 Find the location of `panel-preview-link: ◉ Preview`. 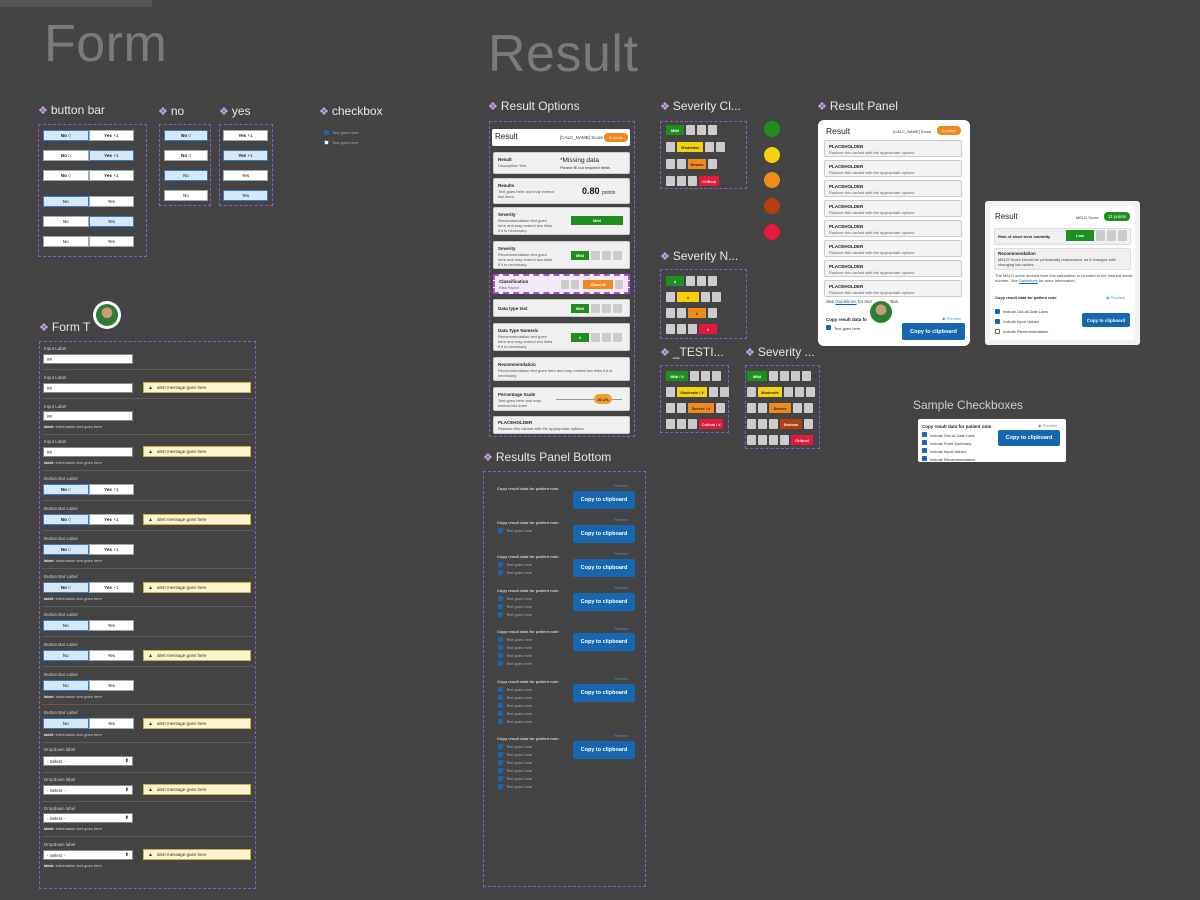

panel-preview-link: ◉ Preview is located at coordinates (951, 318).